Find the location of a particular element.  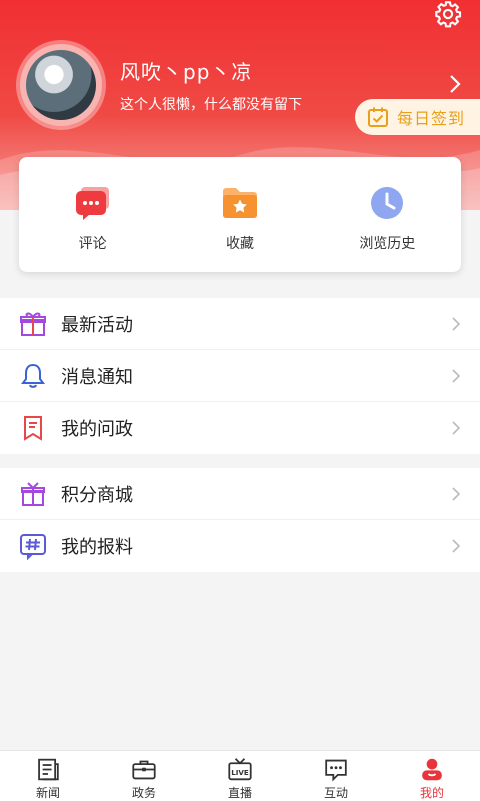

settings-gear-icon is located at coordinates (448, 14).